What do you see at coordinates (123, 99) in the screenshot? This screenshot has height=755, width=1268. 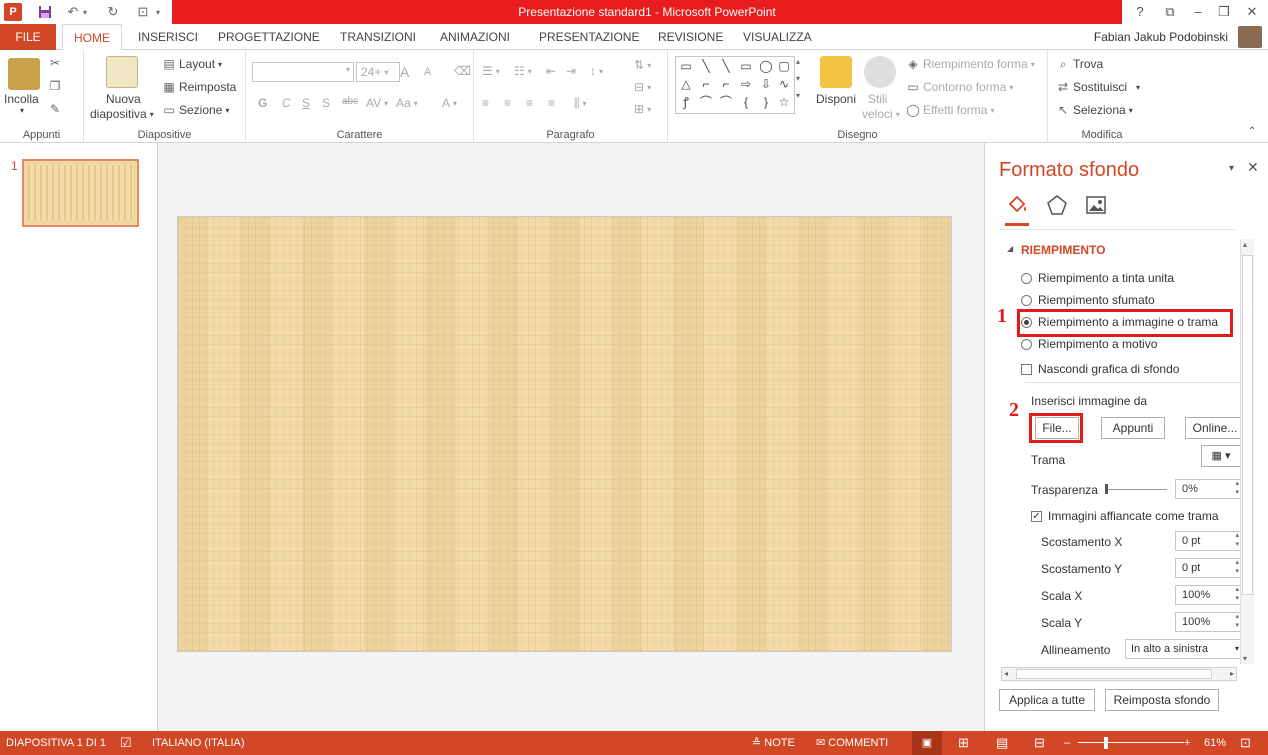 I see `new-slide-label-1: Nuova` at bounding box center [123, 99].